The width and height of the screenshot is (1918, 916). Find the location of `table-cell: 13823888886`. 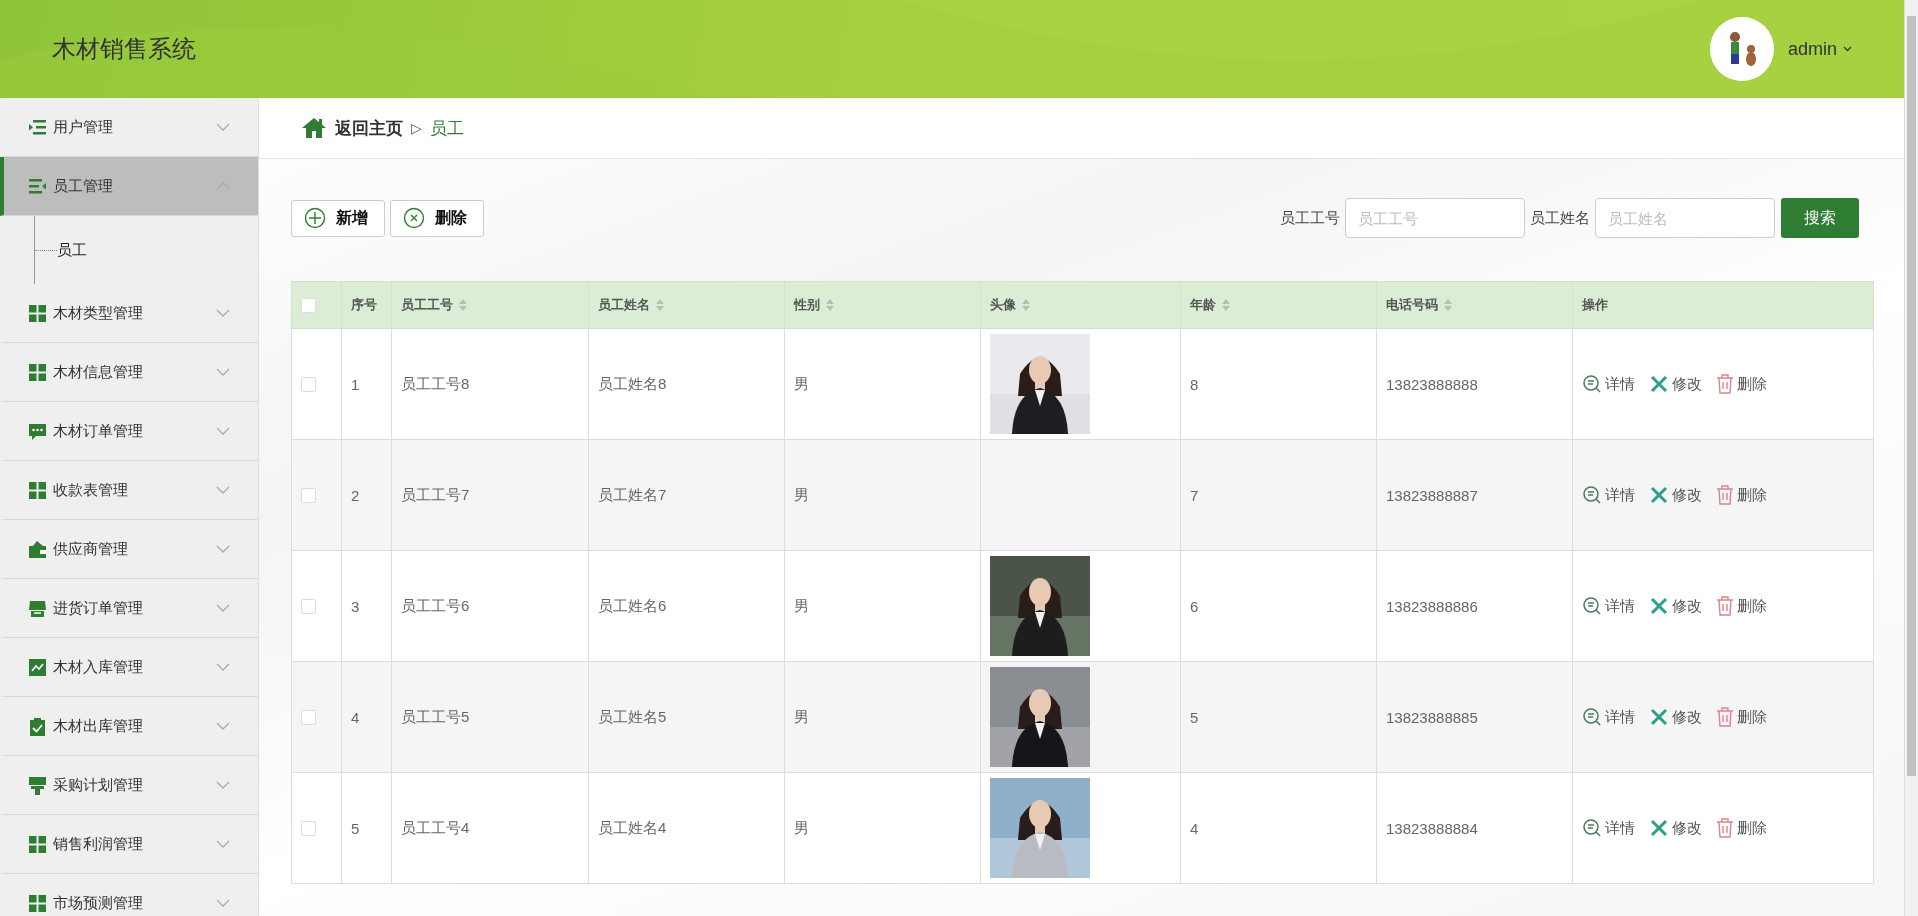

table-cell: 13823888886 is located at coordinates (1432, 606).